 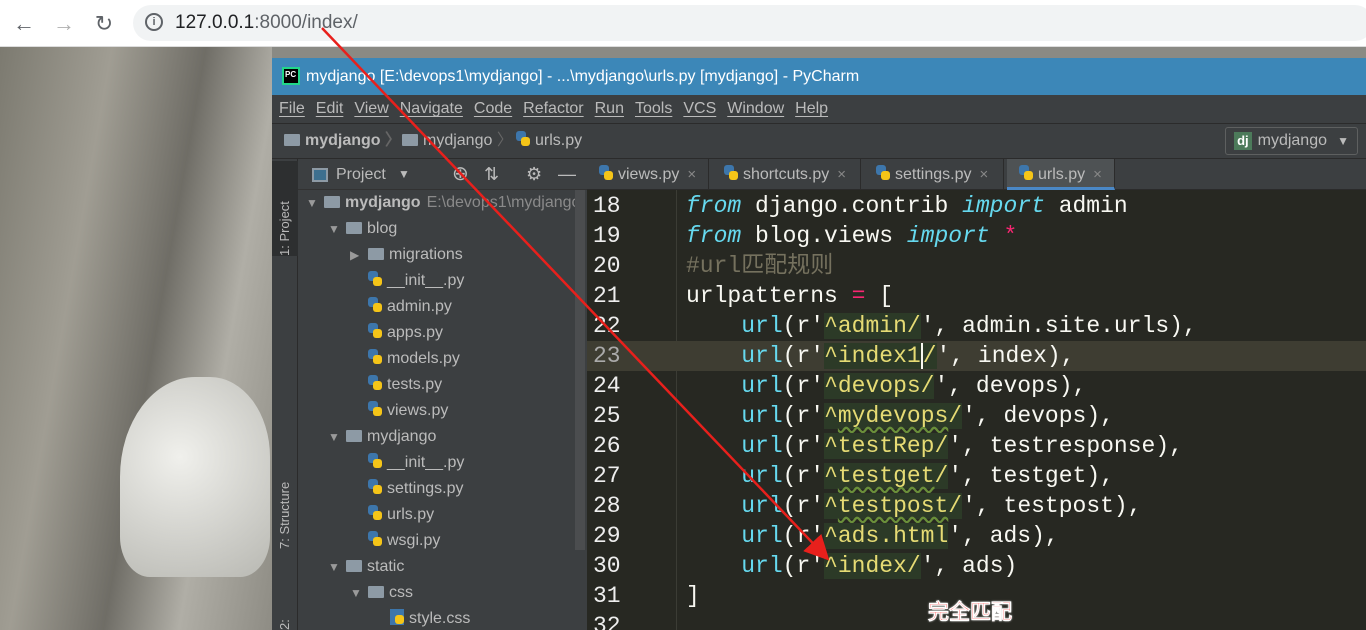 What do you see at coordinates (607, 326) in the screenshot?
I see `line-number: 22` at bounding box center [607, 326].